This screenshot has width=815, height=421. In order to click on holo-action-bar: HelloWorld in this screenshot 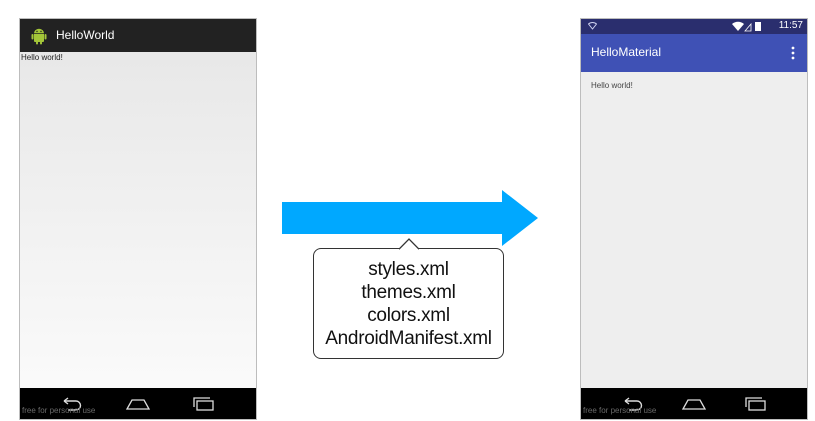, I will do `click(138, 35)`.